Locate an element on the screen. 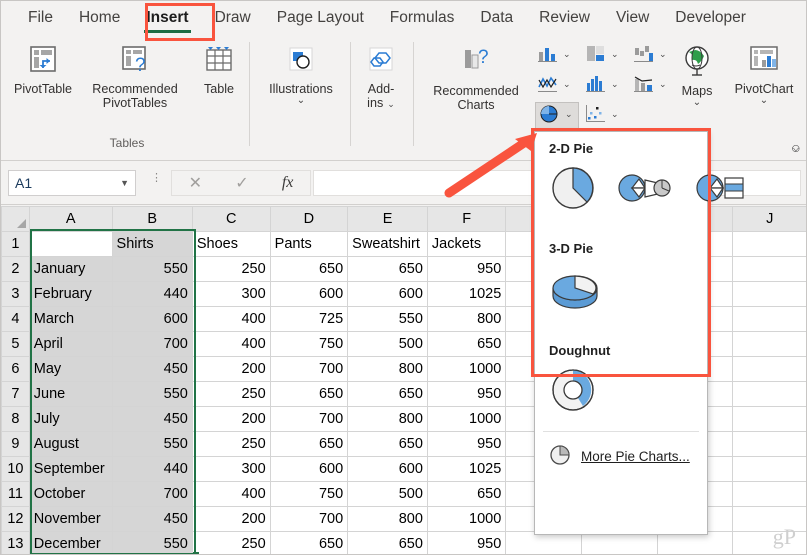  cell-d6: 700 is located at coordinates (309, 369).